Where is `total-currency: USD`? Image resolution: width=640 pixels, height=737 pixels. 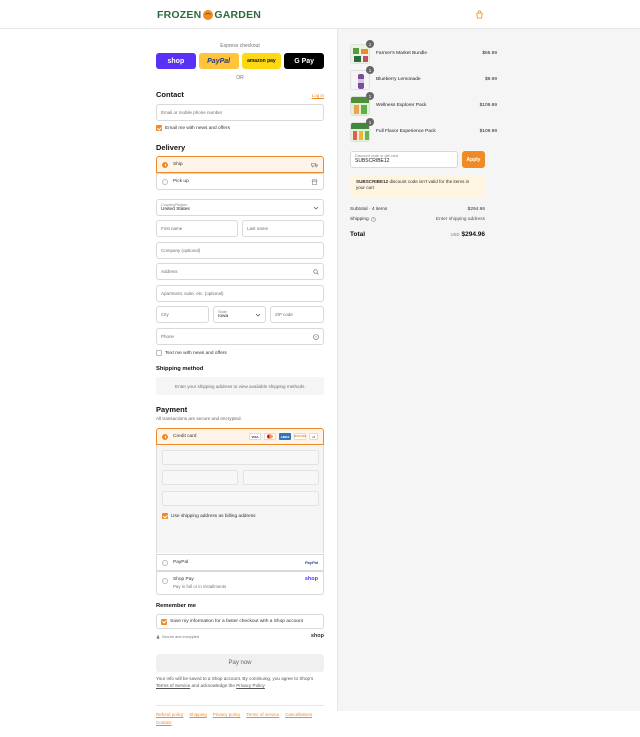
total-currency: USD is located at coordinates (455, 234).